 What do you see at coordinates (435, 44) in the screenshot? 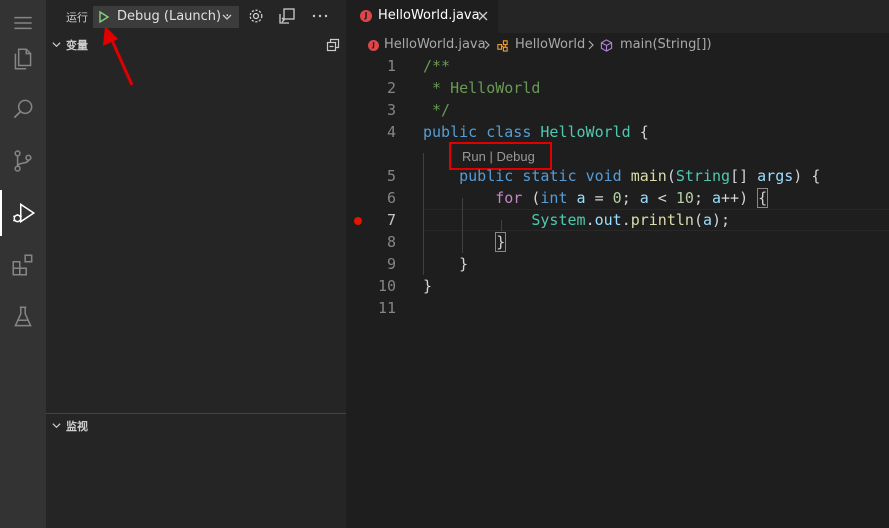
I see `breadcrumb-file: HelloWorld.java` at bounding box center [435, 44].